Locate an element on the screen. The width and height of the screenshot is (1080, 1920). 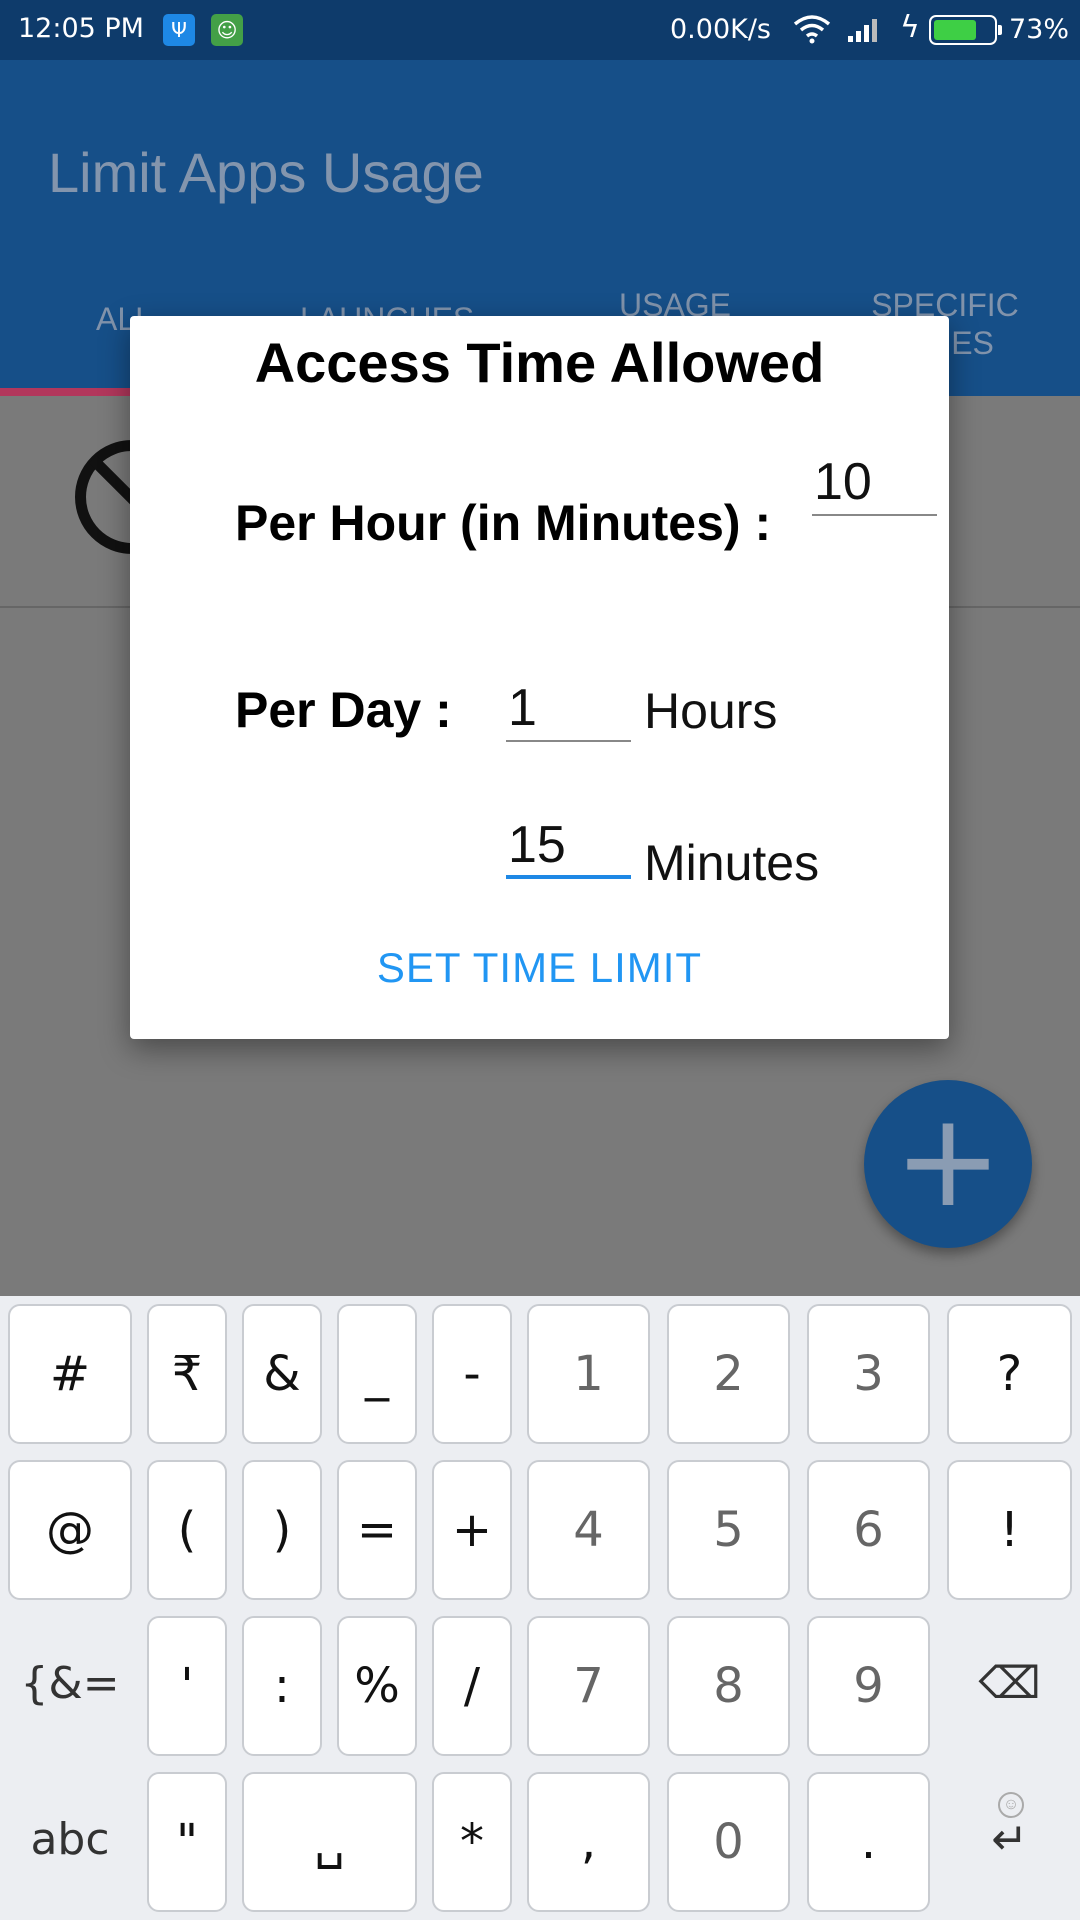
key-2: 2 is located at coordinates (728, 1374).